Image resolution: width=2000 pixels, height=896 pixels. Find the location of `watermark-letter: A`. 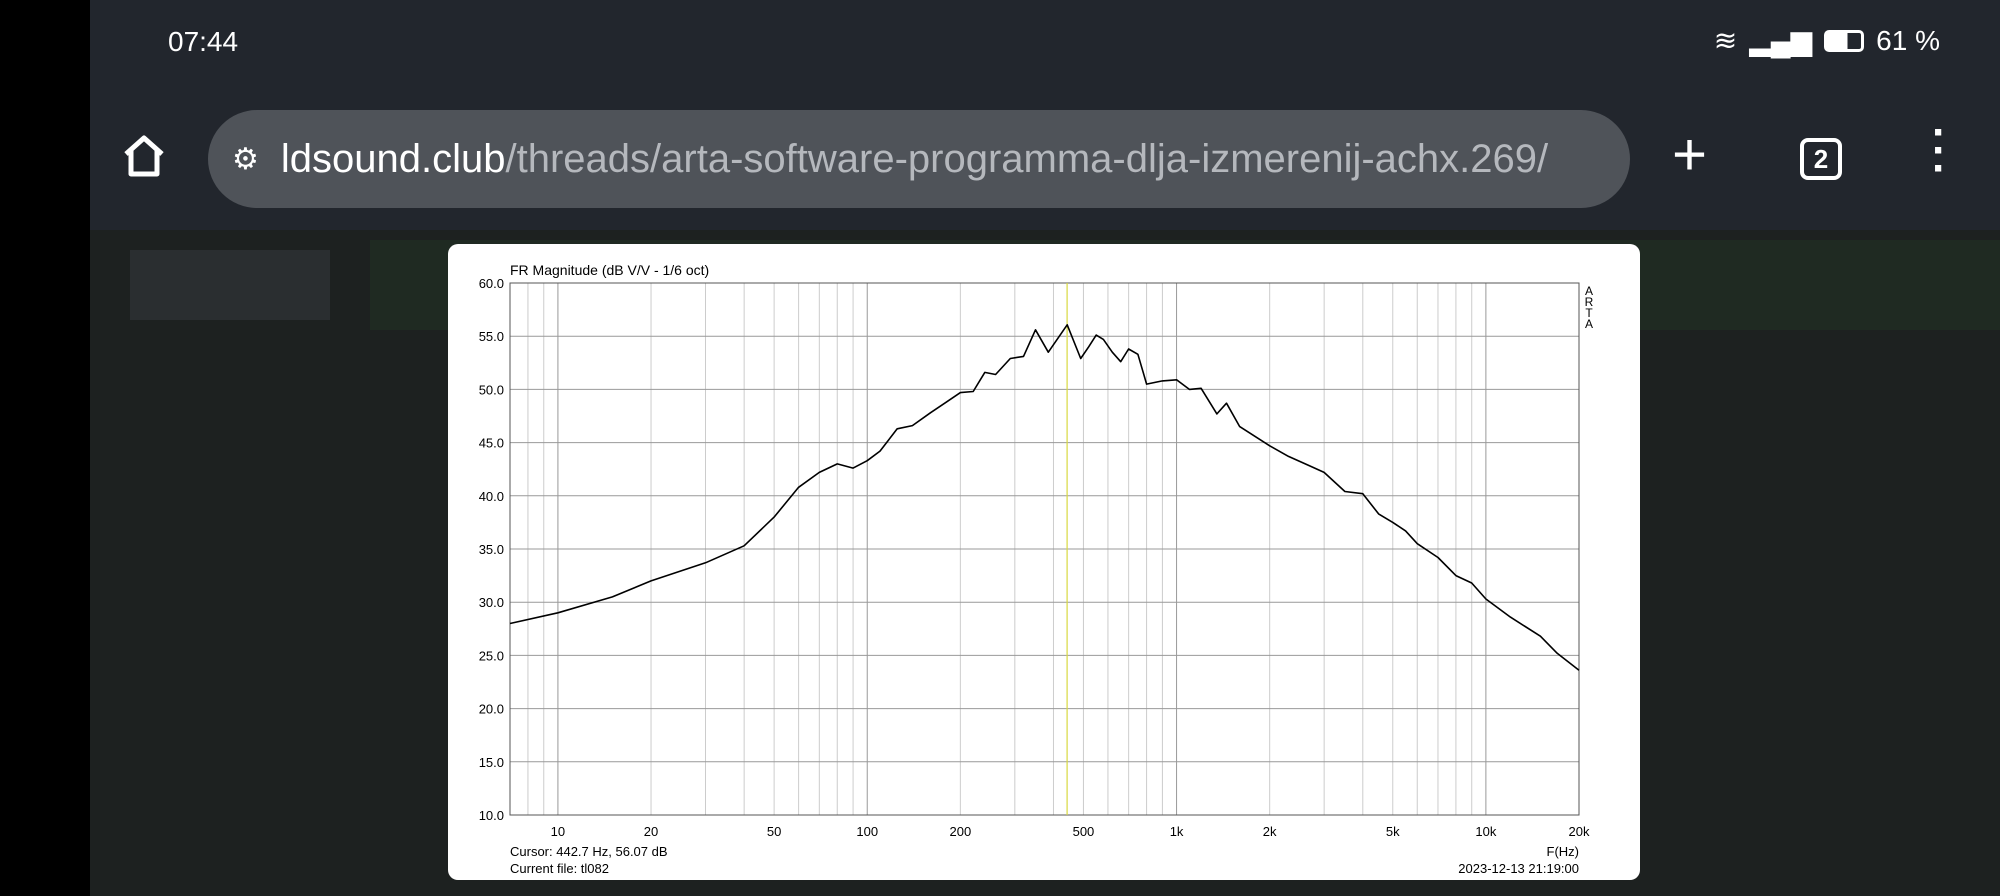

watermark-letter: A is located at coordinates (1589, 324).